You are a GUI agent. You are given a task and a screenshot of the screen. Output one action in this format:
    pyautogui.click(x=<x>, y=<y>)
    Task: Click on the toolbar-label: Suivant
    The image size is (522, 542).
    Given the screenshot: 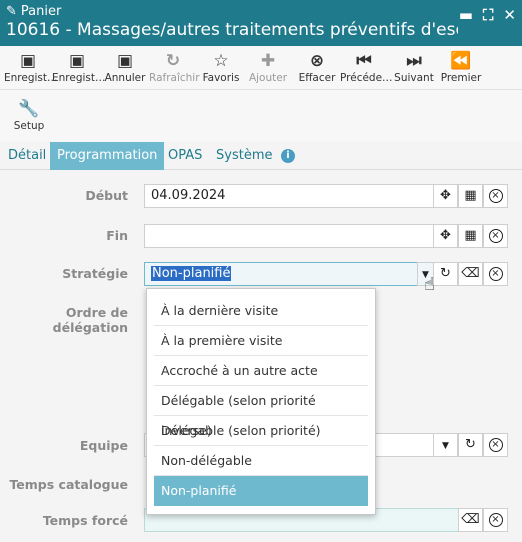 What is the action you would take?
    pyautogui.click(x=414, y=78)
    